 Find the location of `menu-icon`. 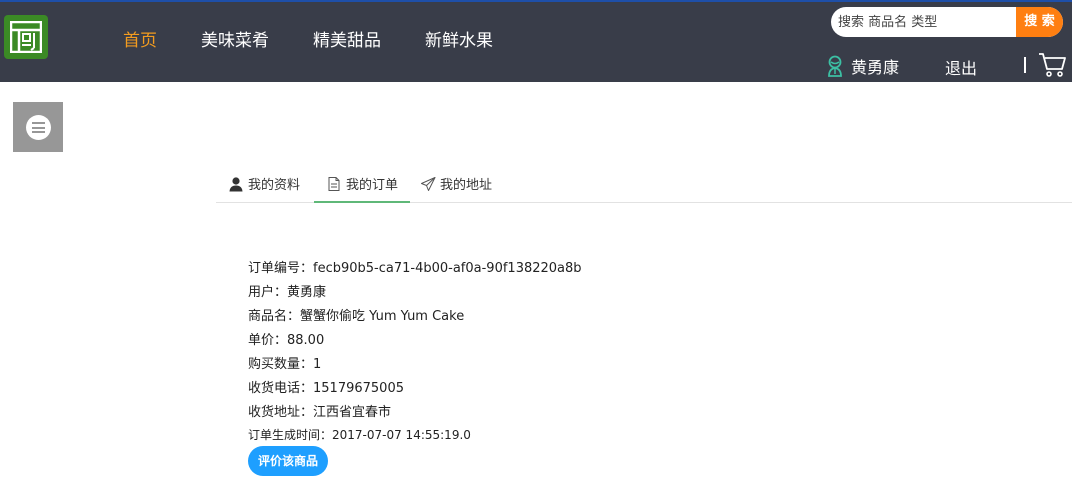

menu-icon is located at coordinates (38, 127).